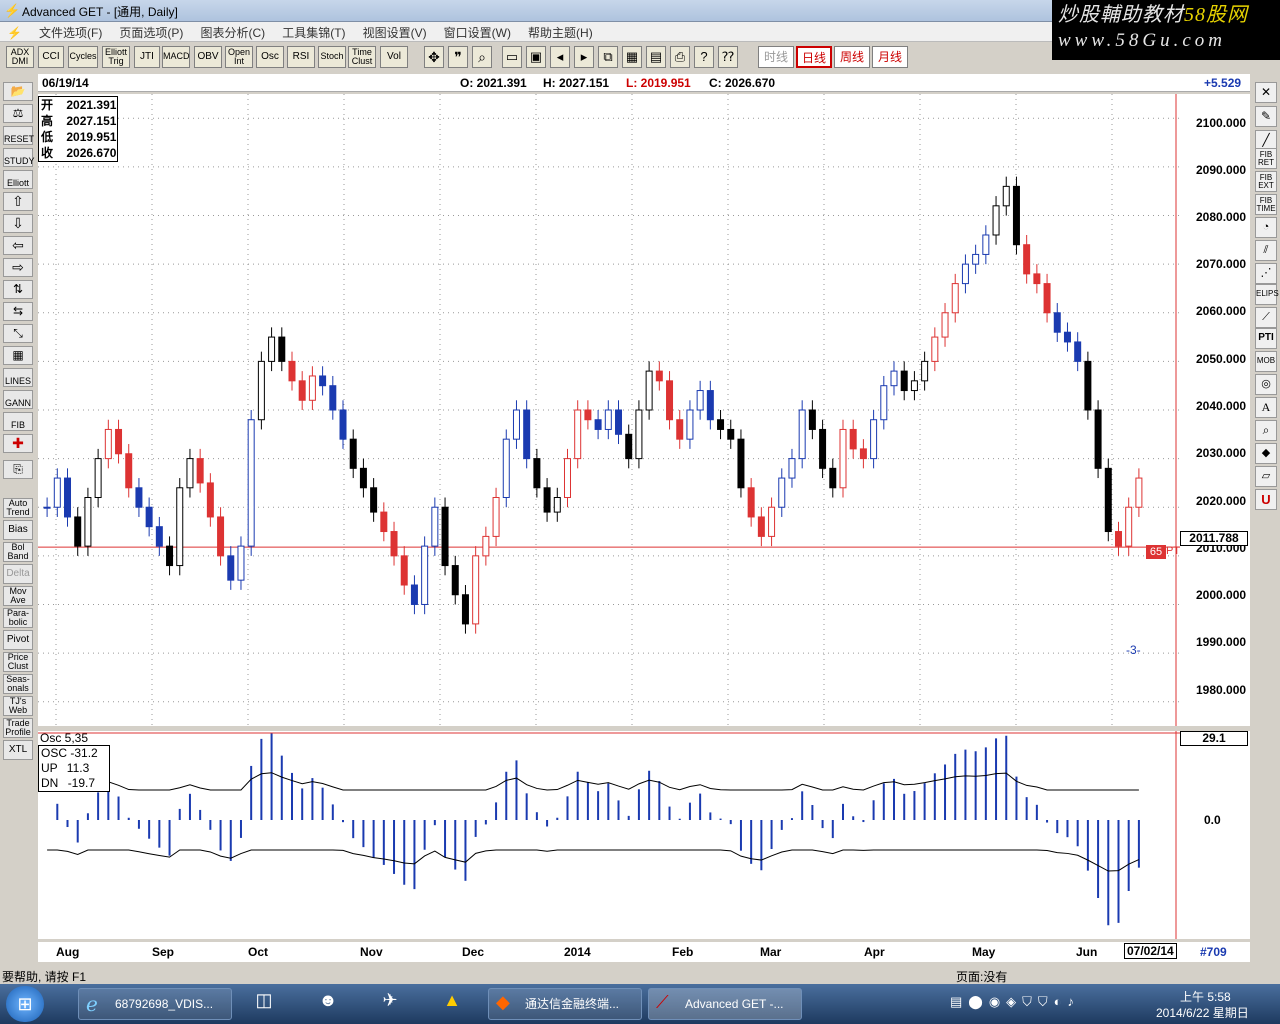 The height and width of the screenshot is (1024, 1280). What do you see at coordinates (394, 57) in the screenshot?
I see `study-vol-button: Vol` at bounding box center [394, 57].